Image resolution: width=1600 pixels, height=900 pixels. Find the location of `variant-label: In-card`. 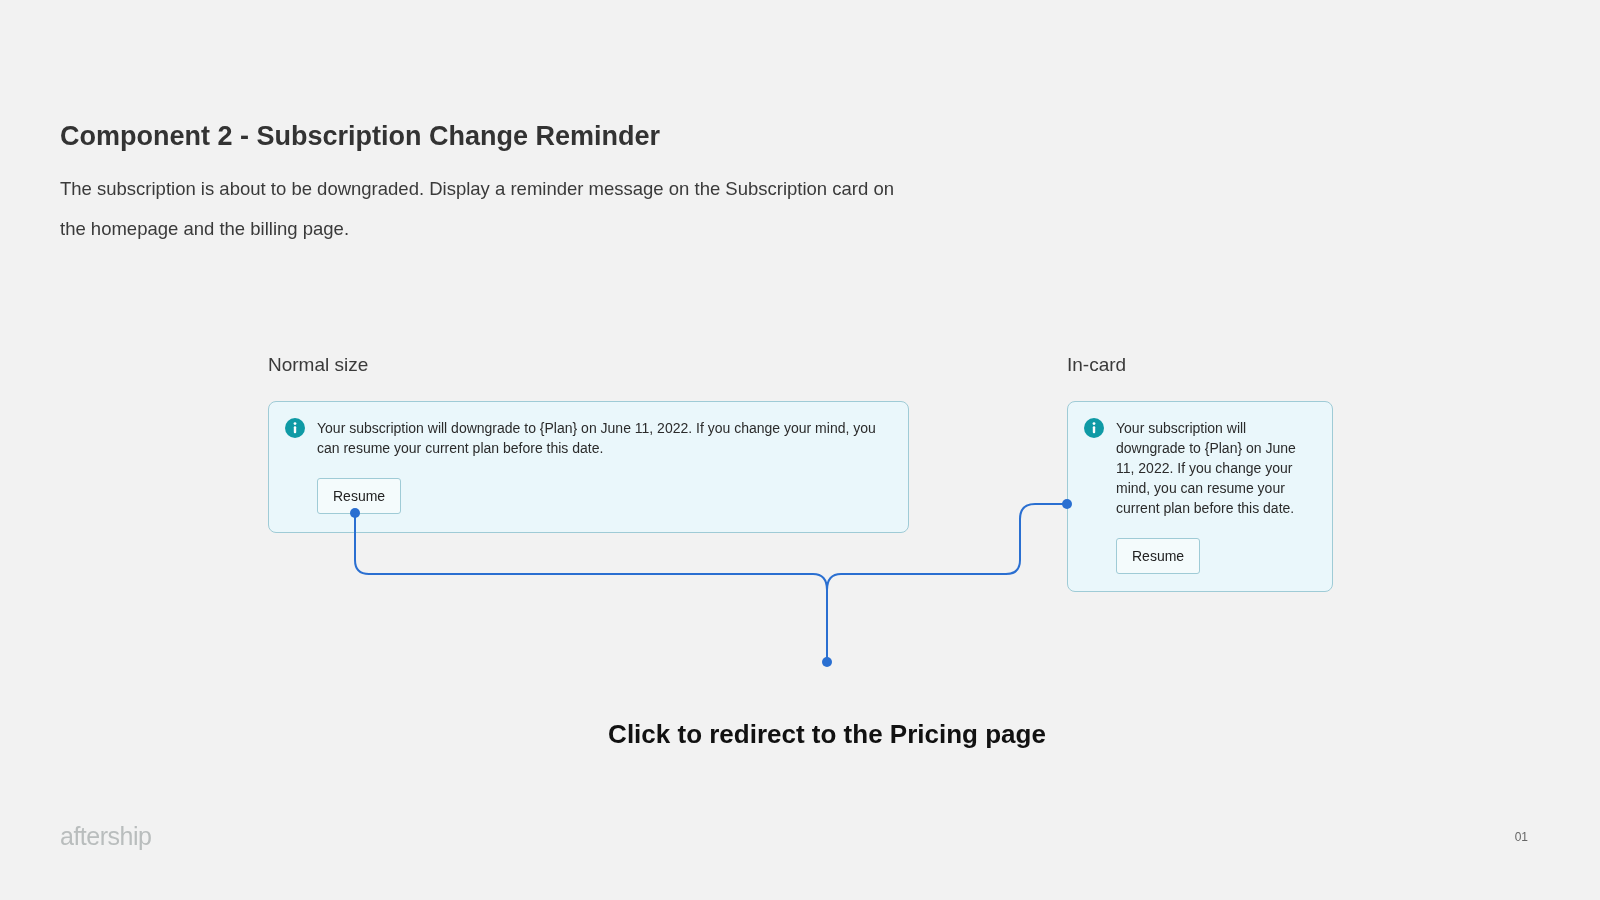

variant-label: In-card is located at coordinates (1097, 365).